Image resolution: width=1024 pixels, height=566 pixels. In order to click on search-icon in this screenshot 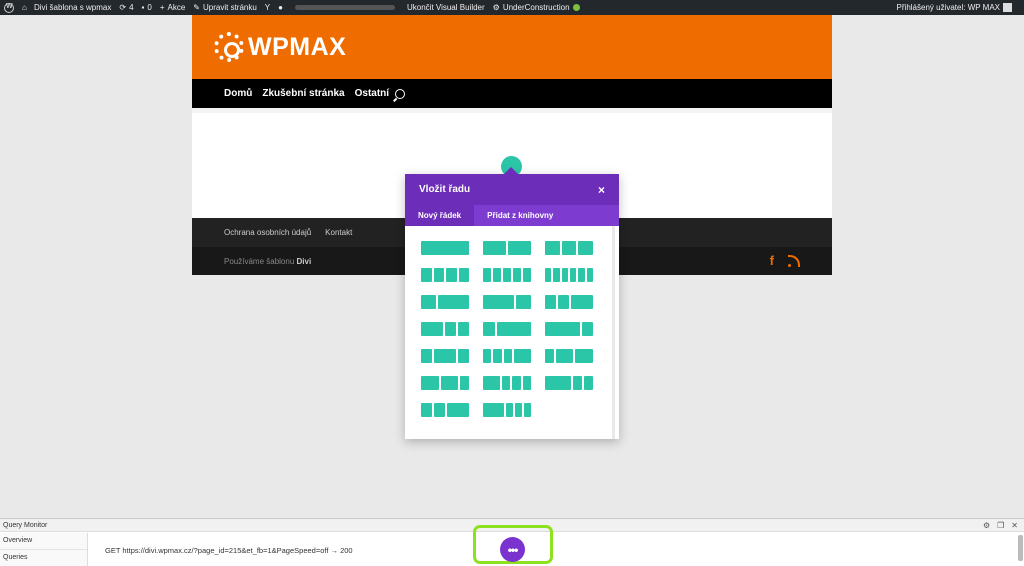, I will do `click(400, 93)`.